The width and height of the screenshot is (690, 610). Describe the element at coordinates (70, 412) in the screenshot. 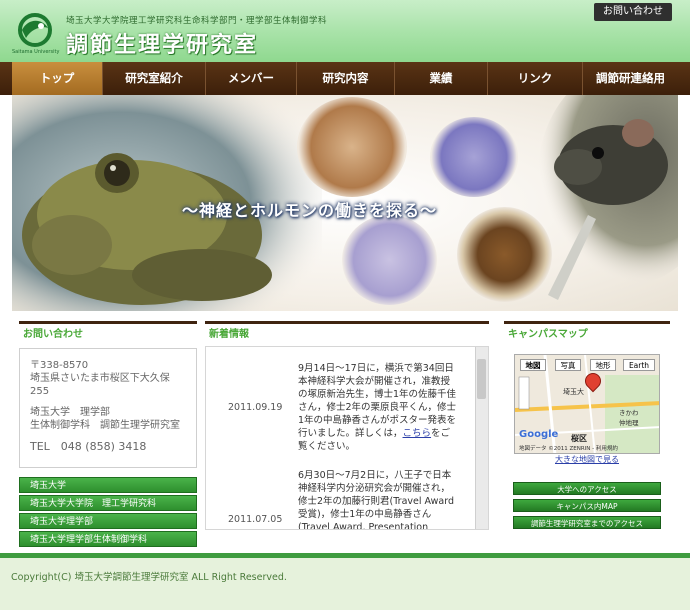

I see `org-line-1: 埼玉大学 理学部` at that location.